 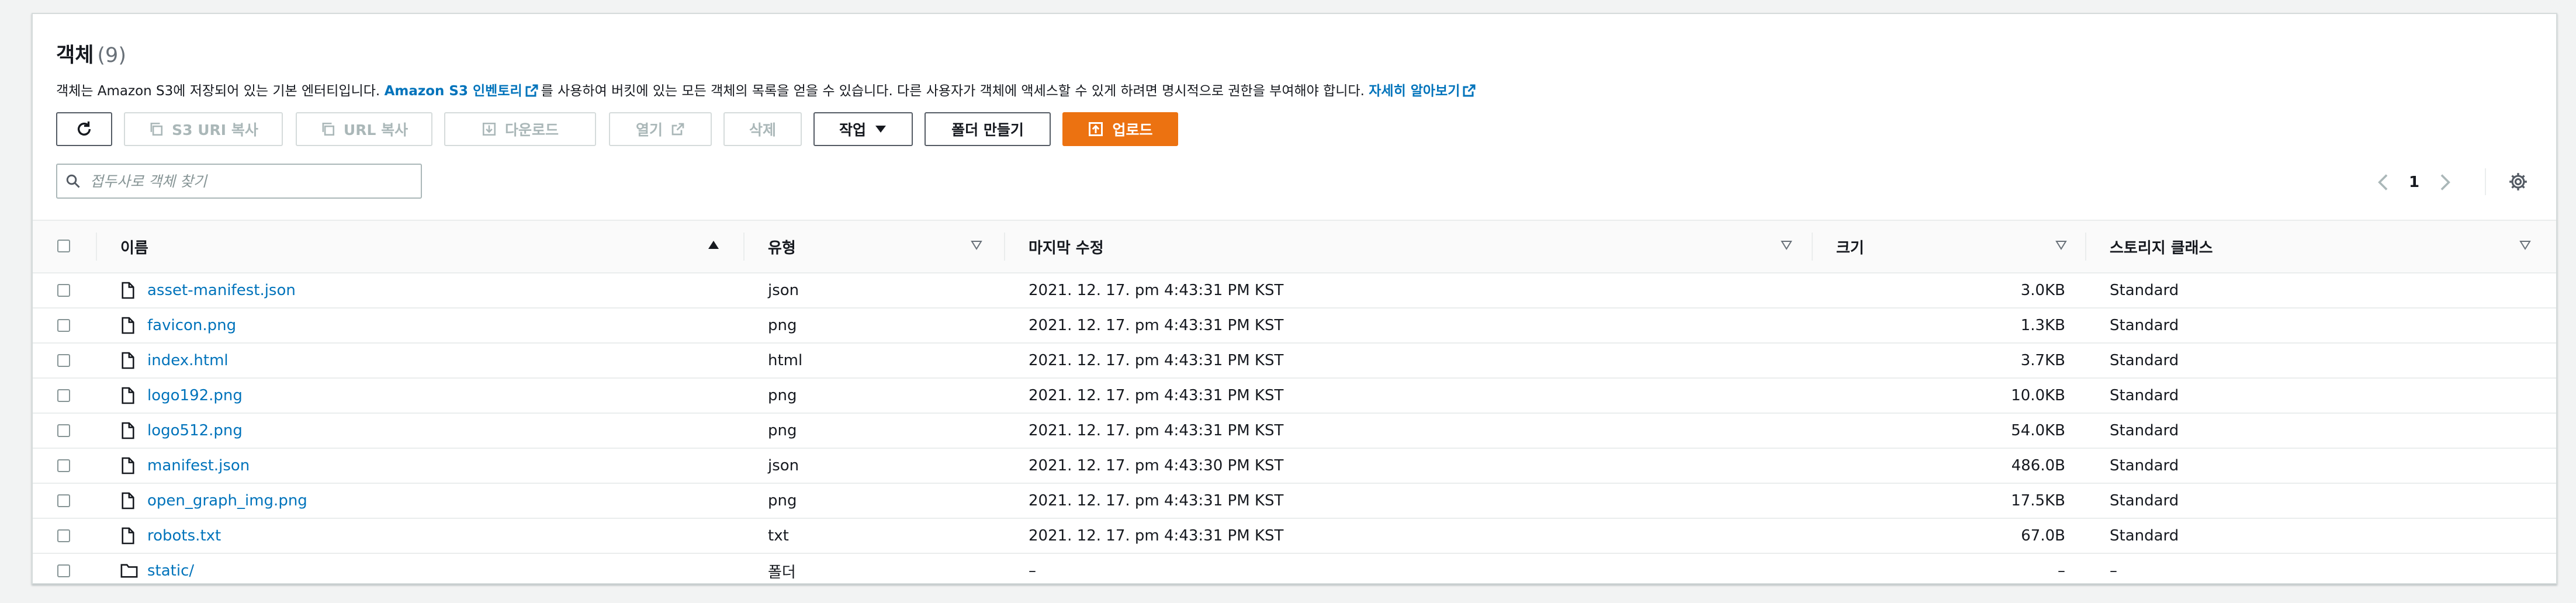 What do you see at coordinates (248, 181) in the screenshot?
I see `search-input` at bounding box center [248, 181].